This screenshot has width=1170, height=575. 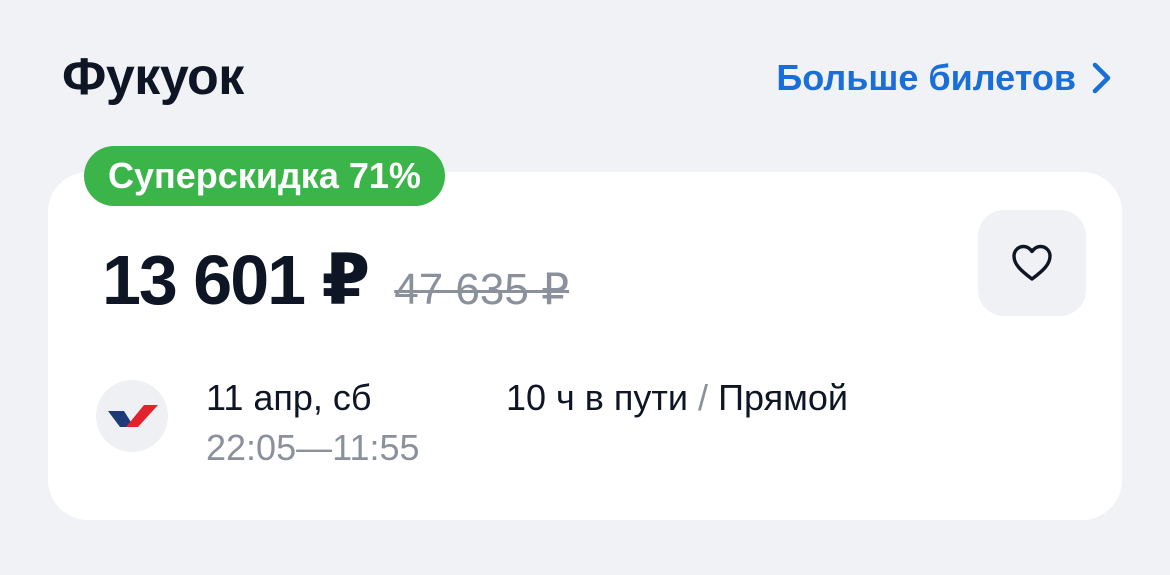 I want to click on flight-date: 11 апр, сб, so click(x=289, y=397).